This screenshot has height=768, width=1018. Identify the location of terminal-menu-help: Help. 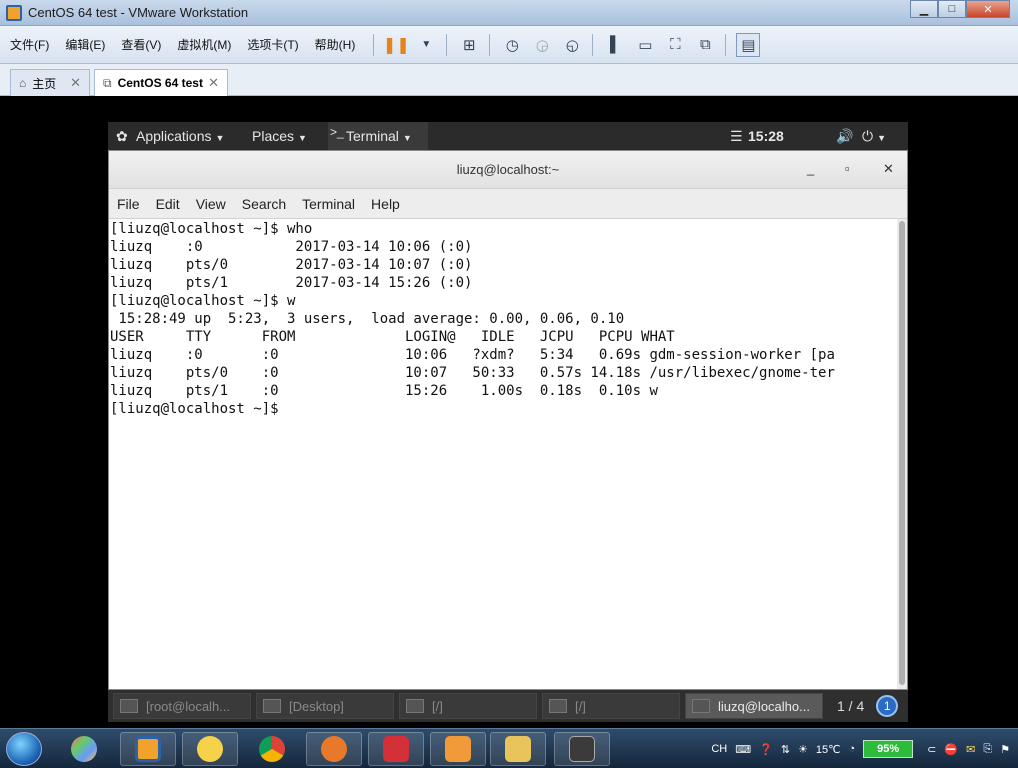
(385, 204).